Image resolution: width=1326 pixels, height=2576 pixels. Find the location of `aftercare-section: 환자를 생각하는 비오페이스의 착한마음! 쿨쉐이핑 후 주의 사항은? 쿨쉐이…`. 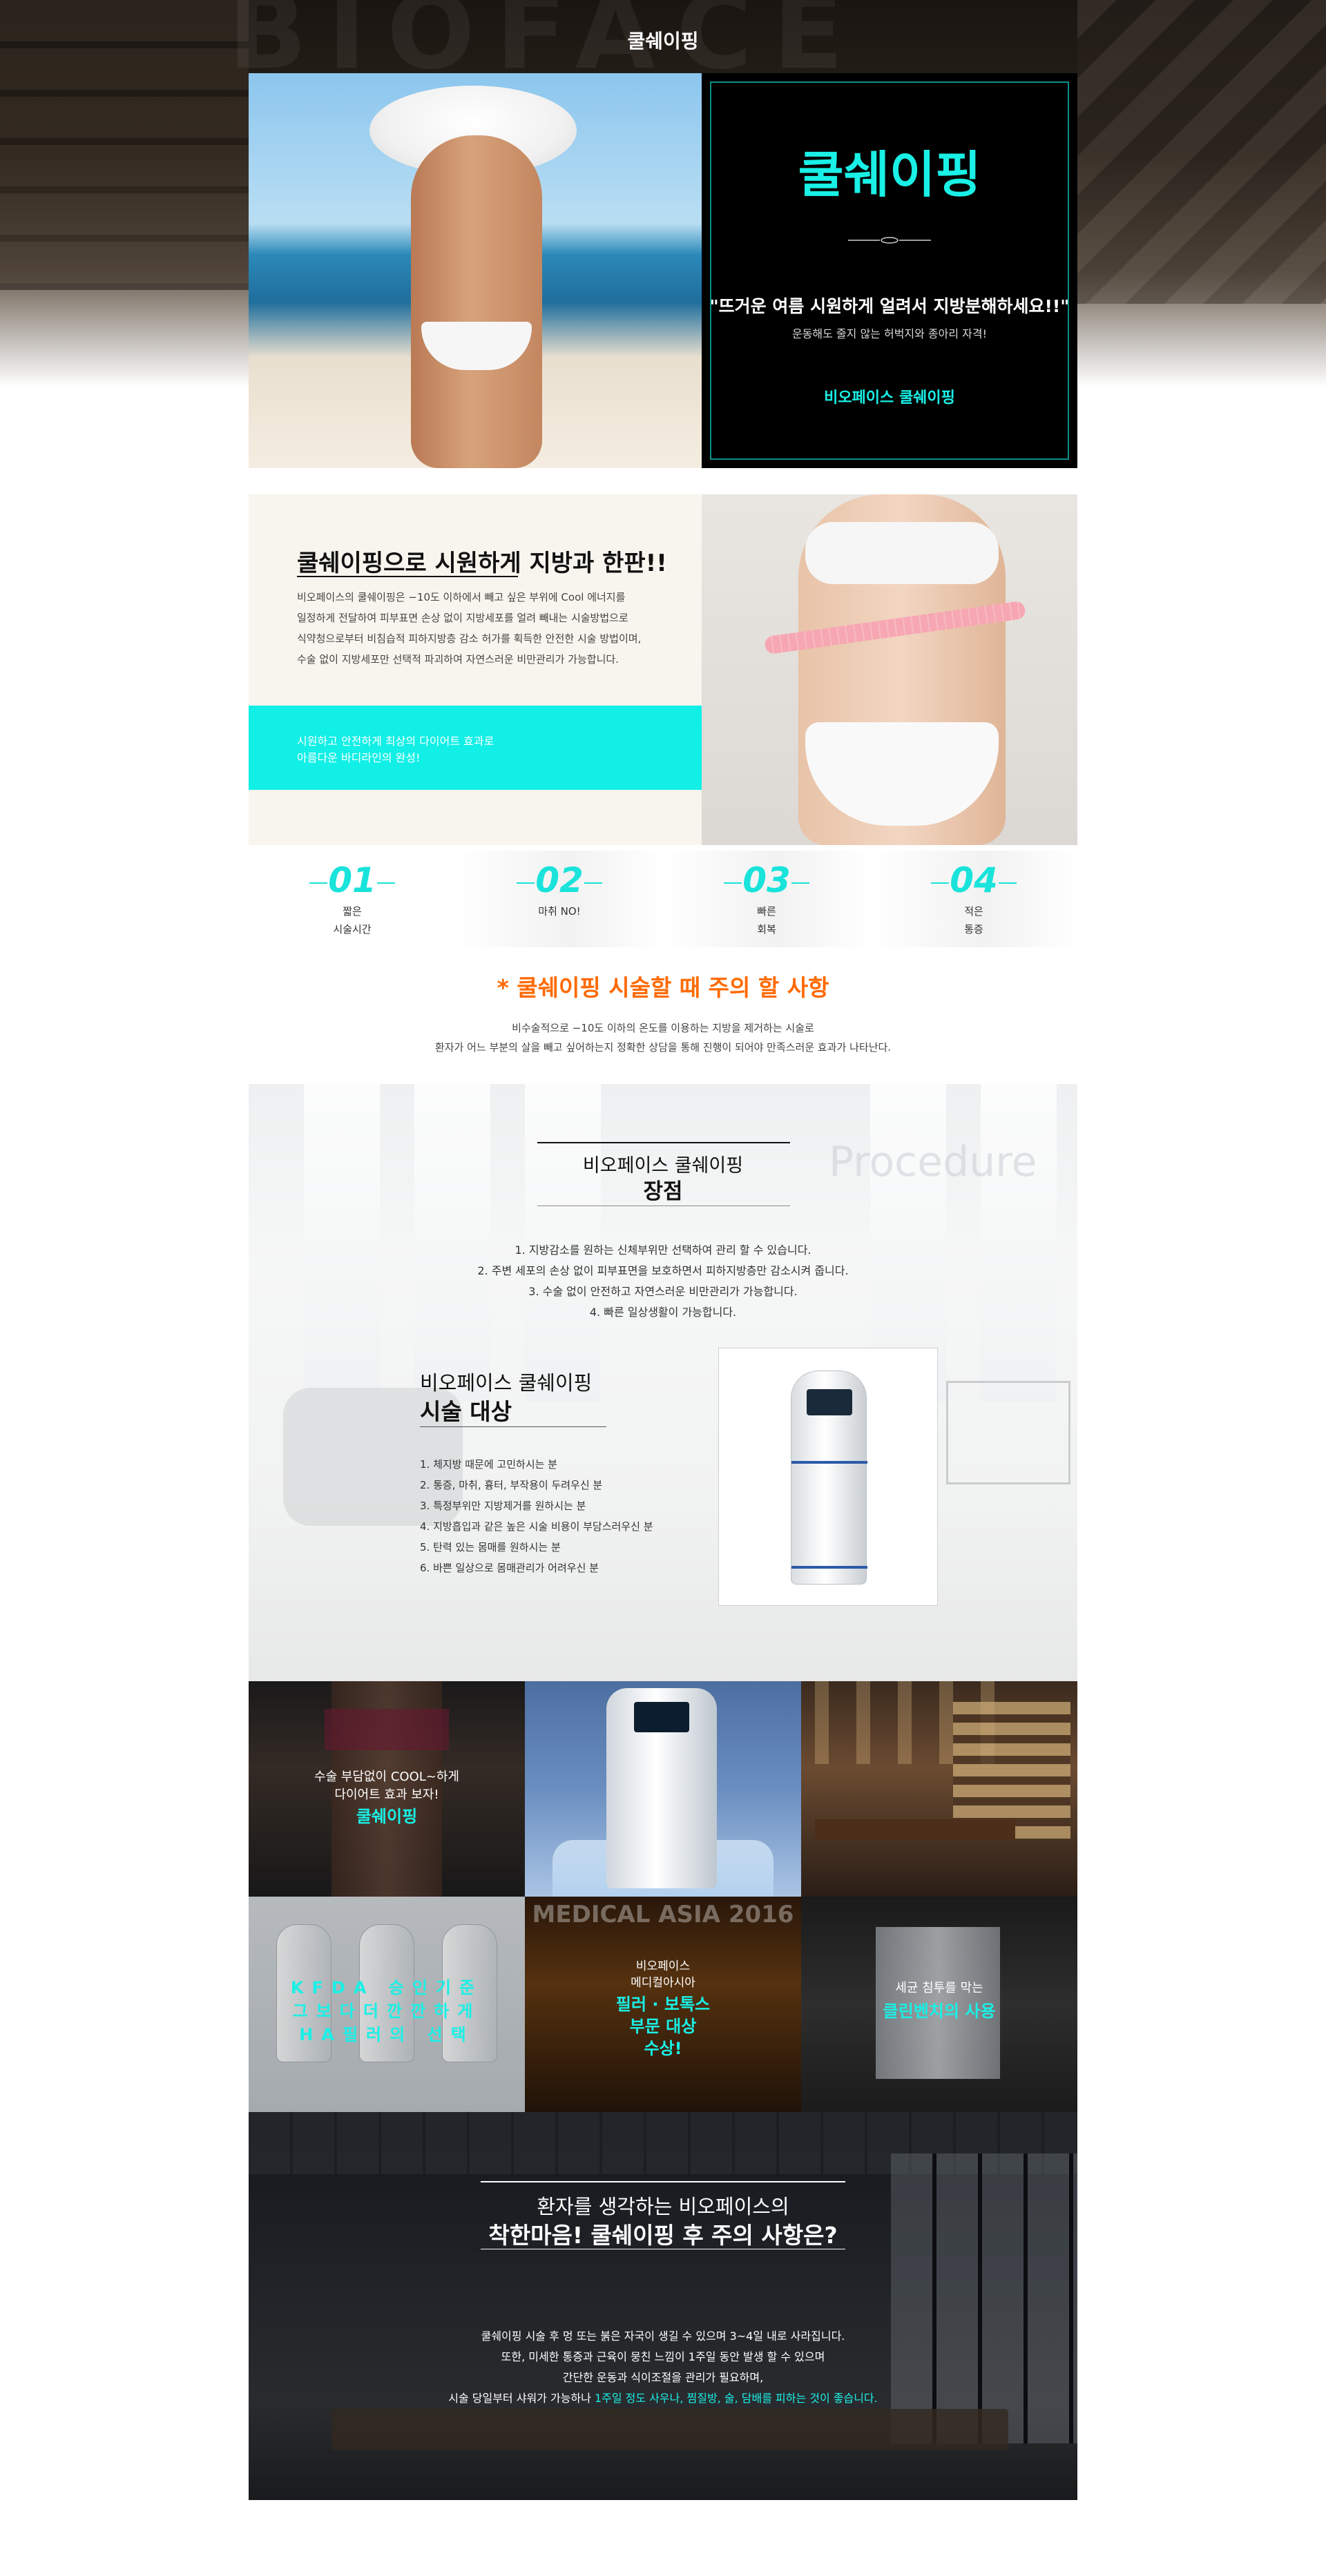

aftercare-section: 환자를 생각하는 비오페이스의 착한마음! 쿨쉐이핑 후 주의 사항은? 쿨쉐이… is located at coordinates (663, 2306).